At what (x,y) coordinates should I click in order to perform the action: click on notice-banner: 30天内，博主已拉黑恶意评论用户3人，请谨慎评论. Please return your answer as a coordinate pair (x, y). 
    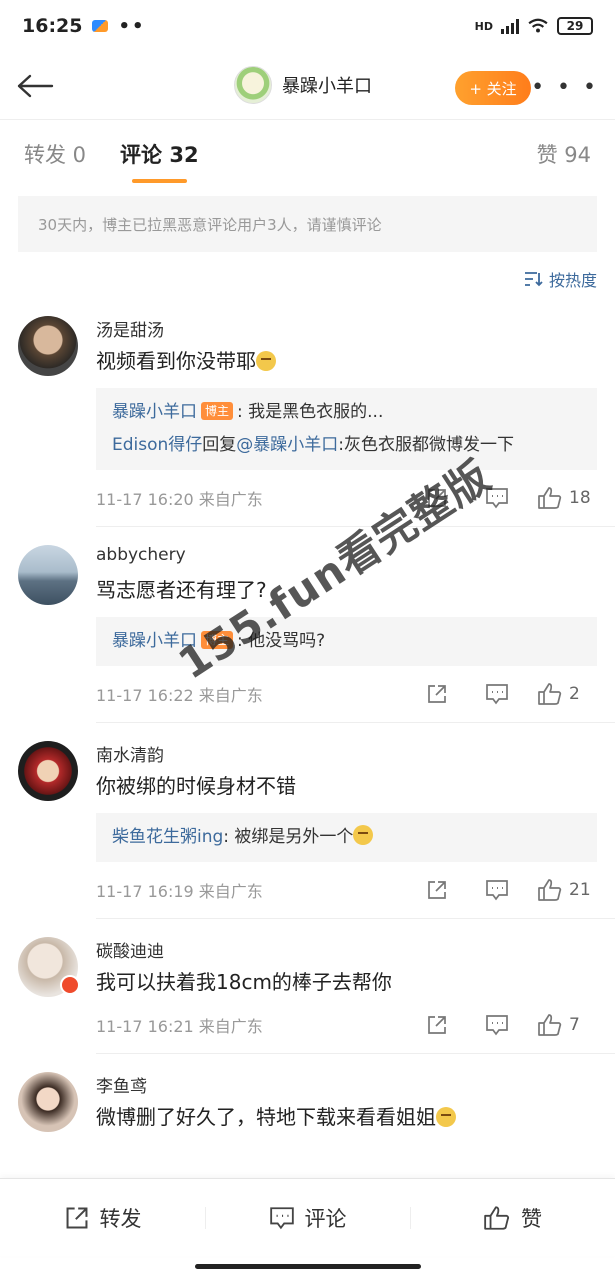
    Looking at the image, I should click on (307, 224).